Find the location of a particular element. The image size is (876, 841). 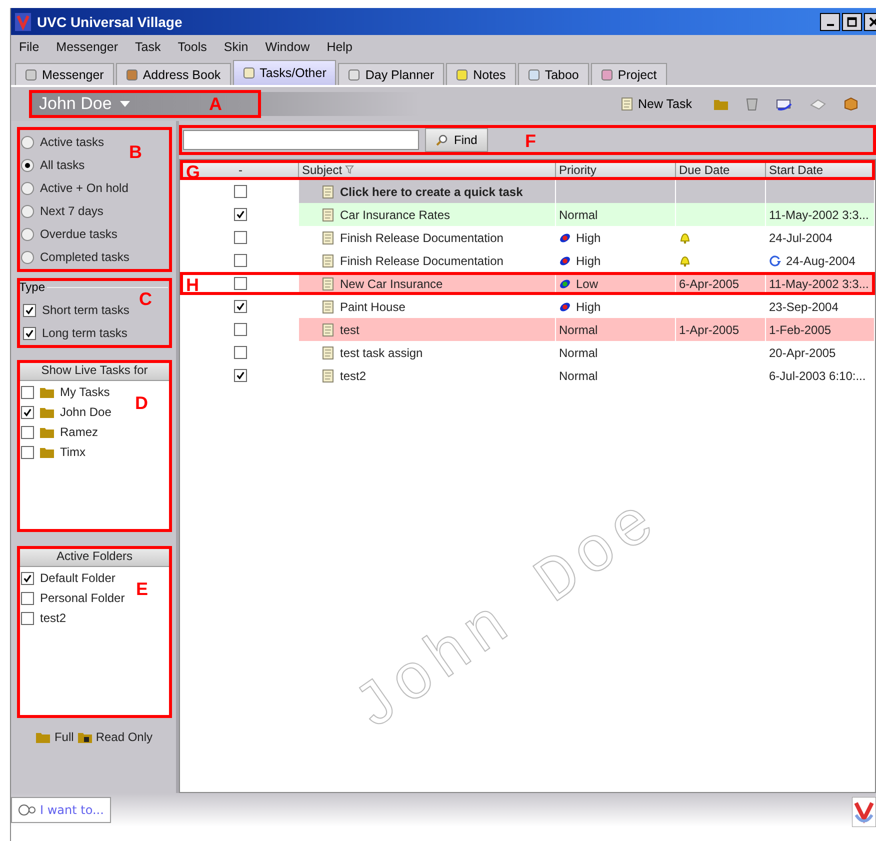

tab: Notes is located at coordinates (481, 74).